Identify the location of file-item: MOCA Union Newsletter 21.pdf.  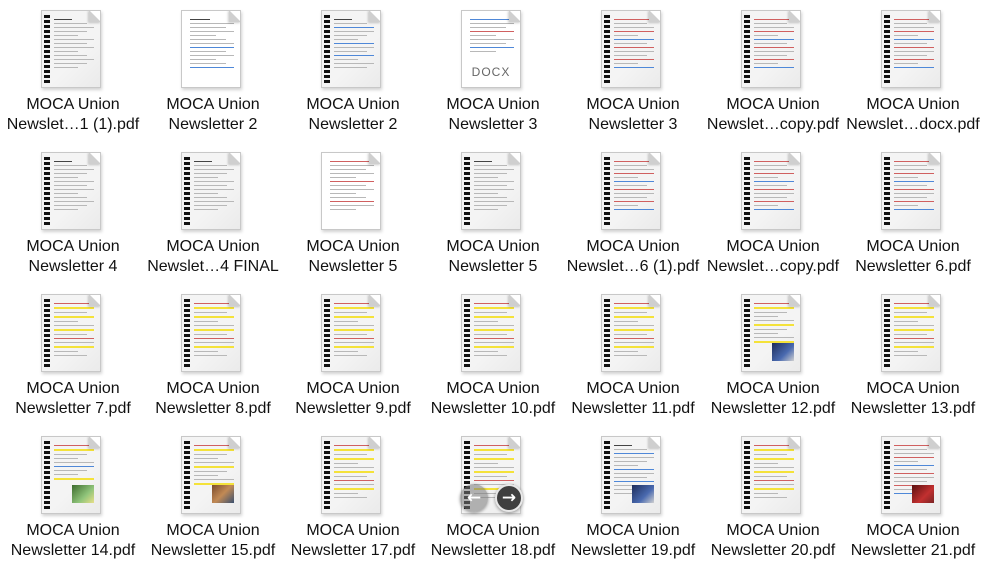
(913, 500).